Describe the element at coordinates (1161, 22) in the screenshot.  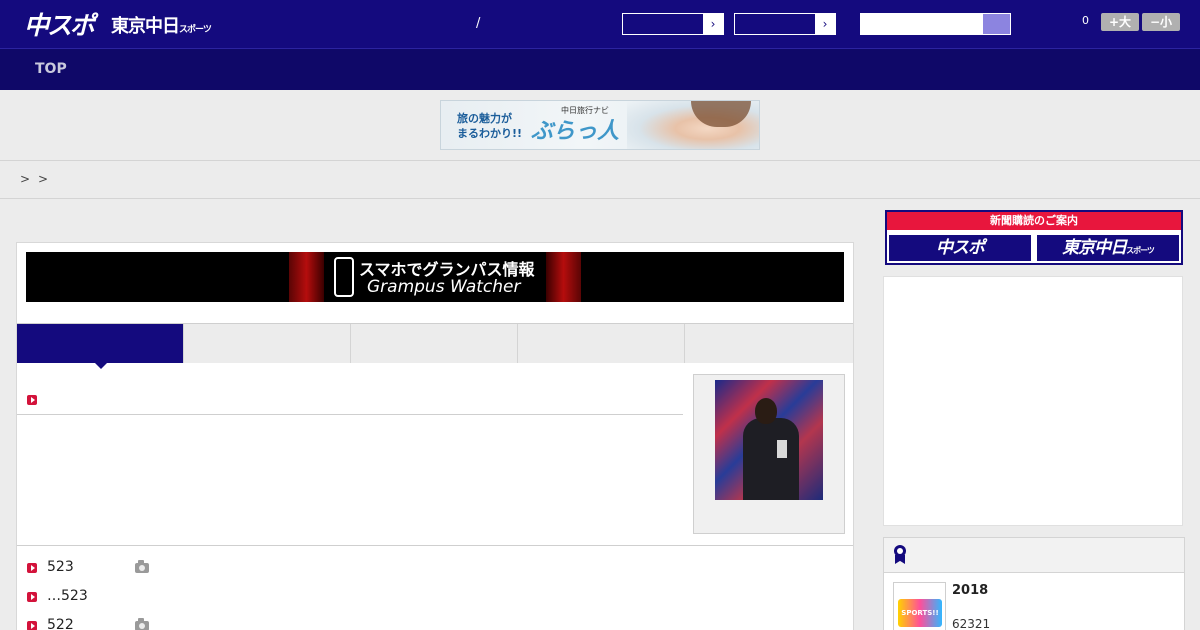
I see `font-smaller-button: −小` at that location.